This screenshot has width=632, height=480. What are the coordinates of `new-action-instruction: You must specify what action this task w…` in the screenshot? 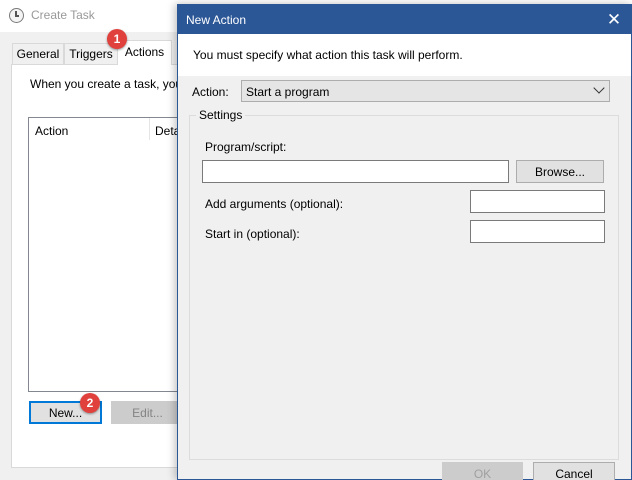 It's located at (328, 55).